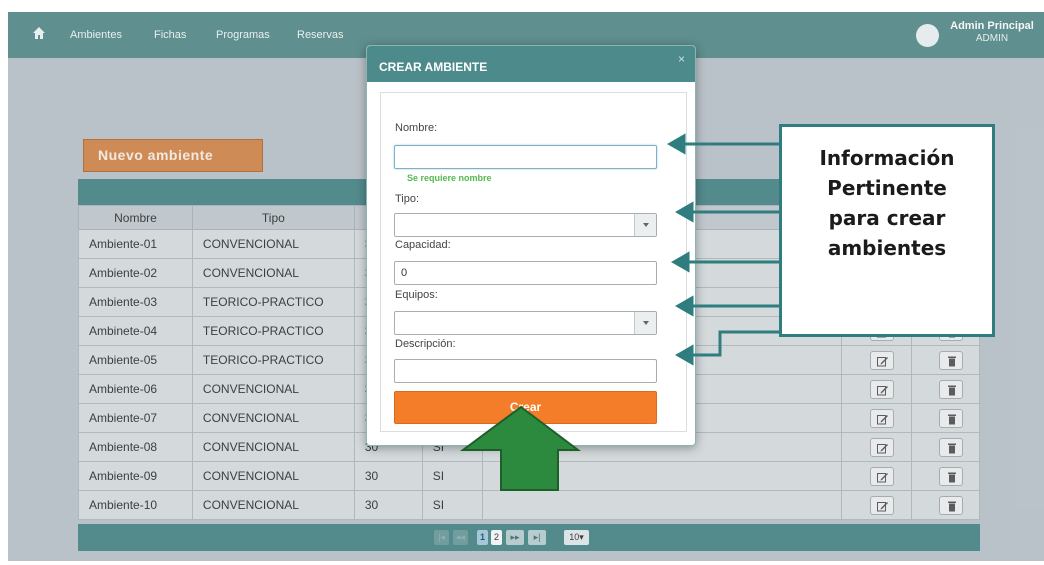 Image resolution: width=1044 pixels, height=565 pixels. Describe the element at coordinates (887, 248) in the screenshot. I see `annotation-line: ambientes` at that location.